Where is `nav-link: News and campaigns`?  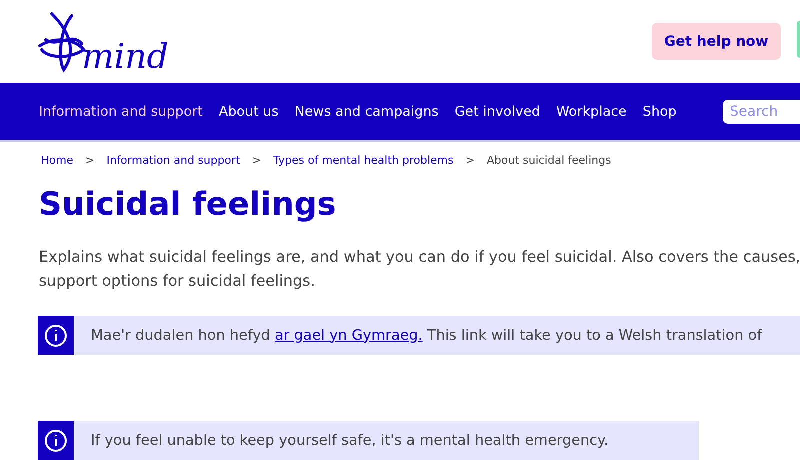 nav-link: News and campaigns is located at coordinates (366, 112).